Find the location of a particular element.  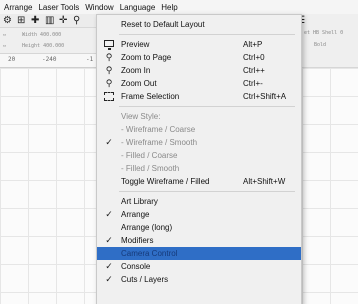

ruler-label: 20 is located at coordinates (12, 59).